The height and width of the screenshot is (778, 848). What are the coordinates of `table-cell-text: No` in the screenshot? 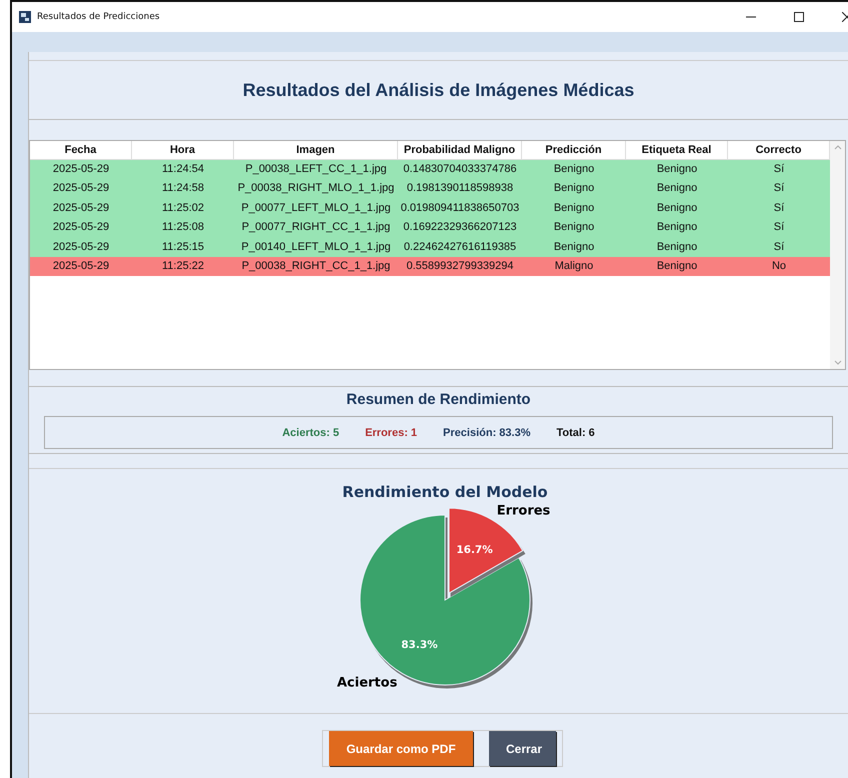 It's located at (779, 266).